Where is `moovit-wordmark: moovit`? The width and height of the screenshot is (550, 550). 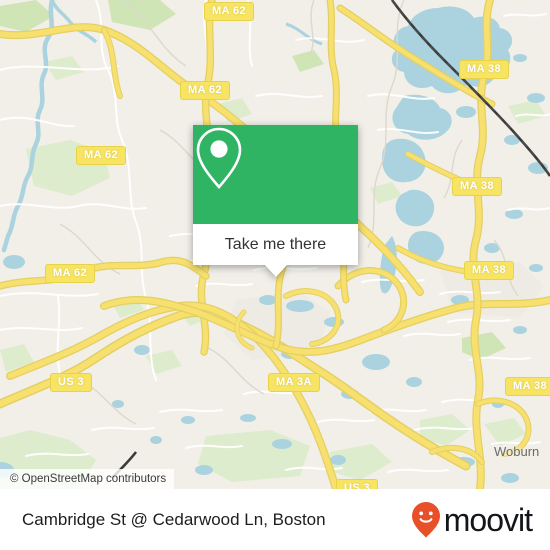
moovit-wordmark: moovit is located at coordinates (488, 519).